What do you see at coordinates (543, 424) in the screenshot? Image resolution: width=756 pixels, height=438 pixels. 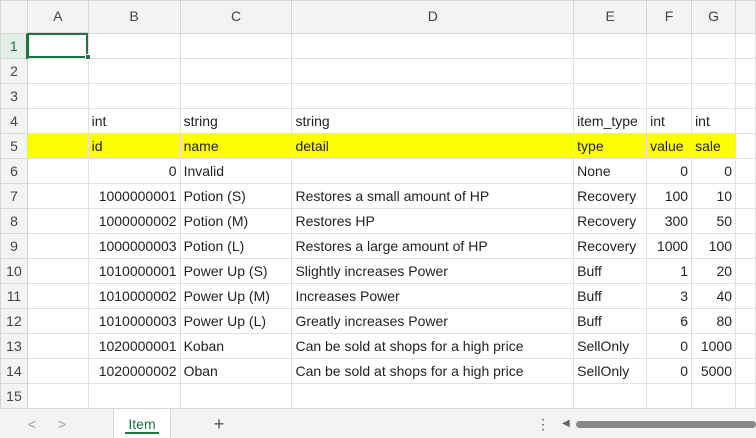 I see `more-options-icon: ⋮` at bounding box center [543, 424].